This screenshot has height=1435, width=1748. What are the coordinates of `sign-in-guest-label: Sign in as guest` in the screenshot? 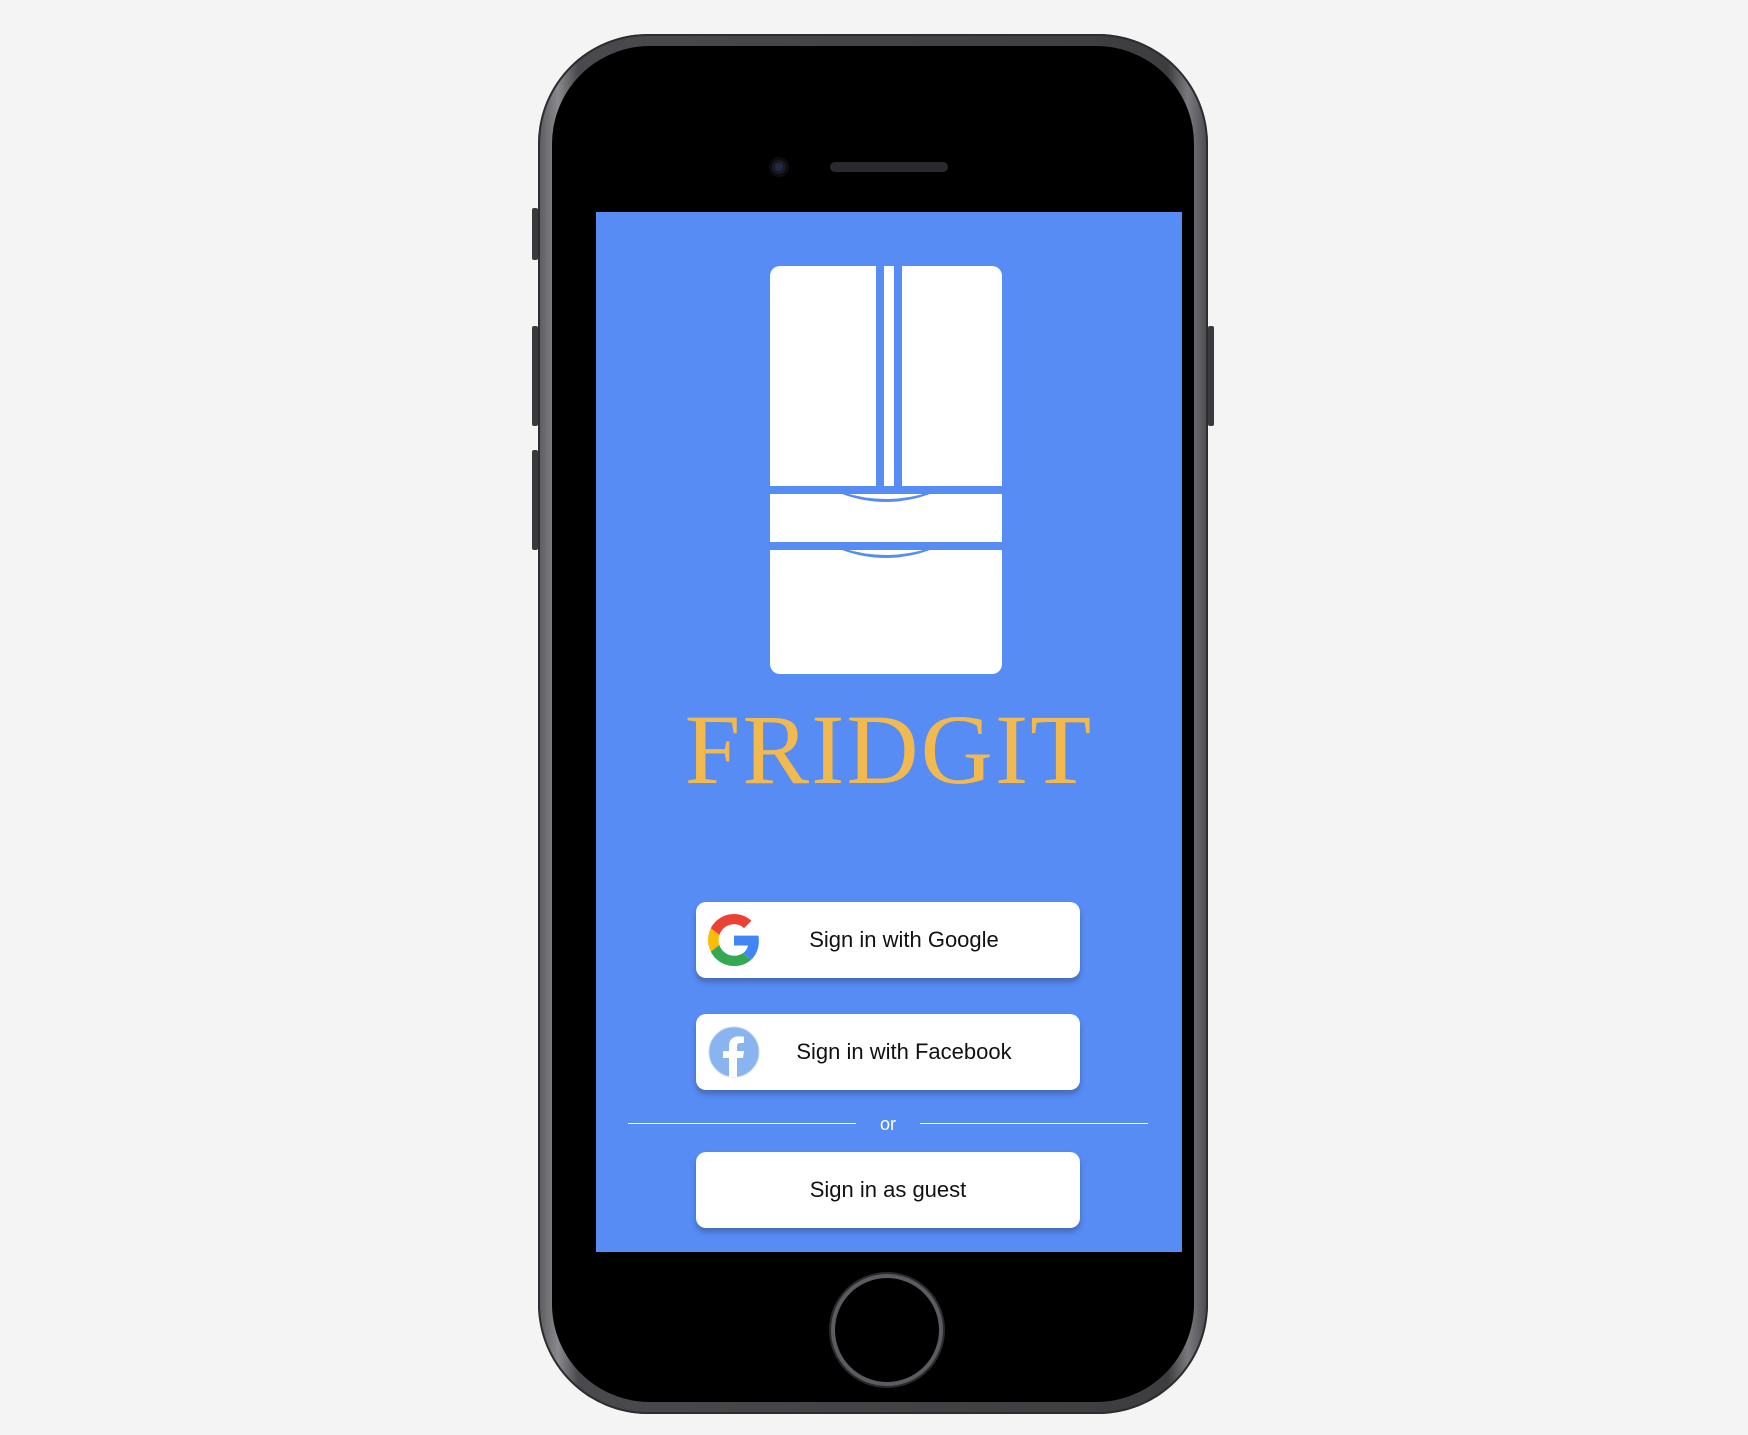 It's located at (888, 1189).